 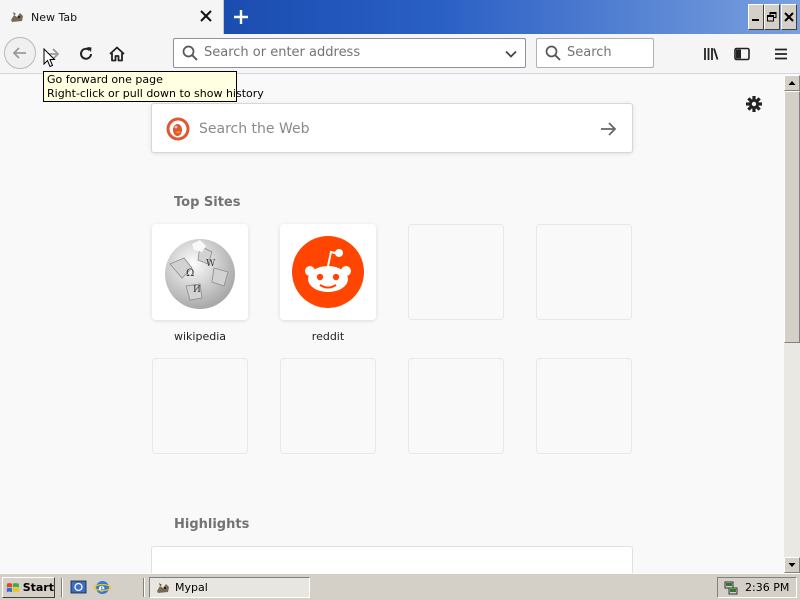 I want to click on arrow-down-icon, so click(x=792, y=565).